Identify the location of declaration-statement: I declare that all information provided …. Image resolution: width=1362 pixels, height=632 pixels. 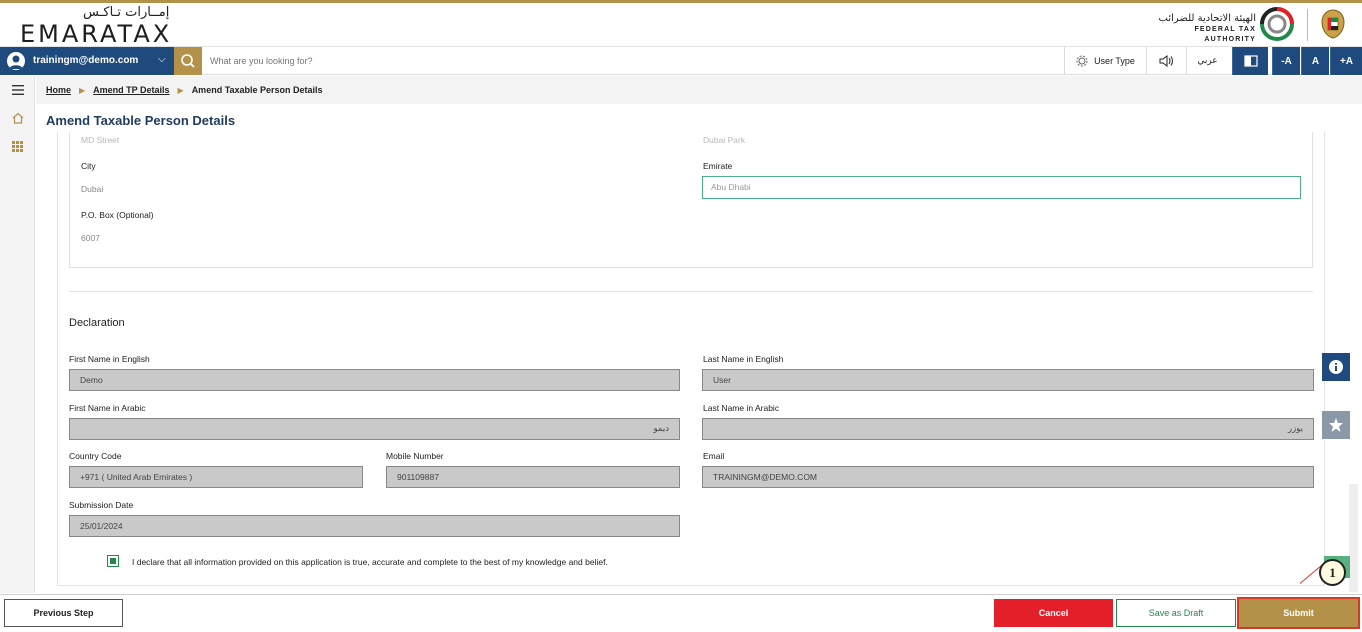
(370, 562).